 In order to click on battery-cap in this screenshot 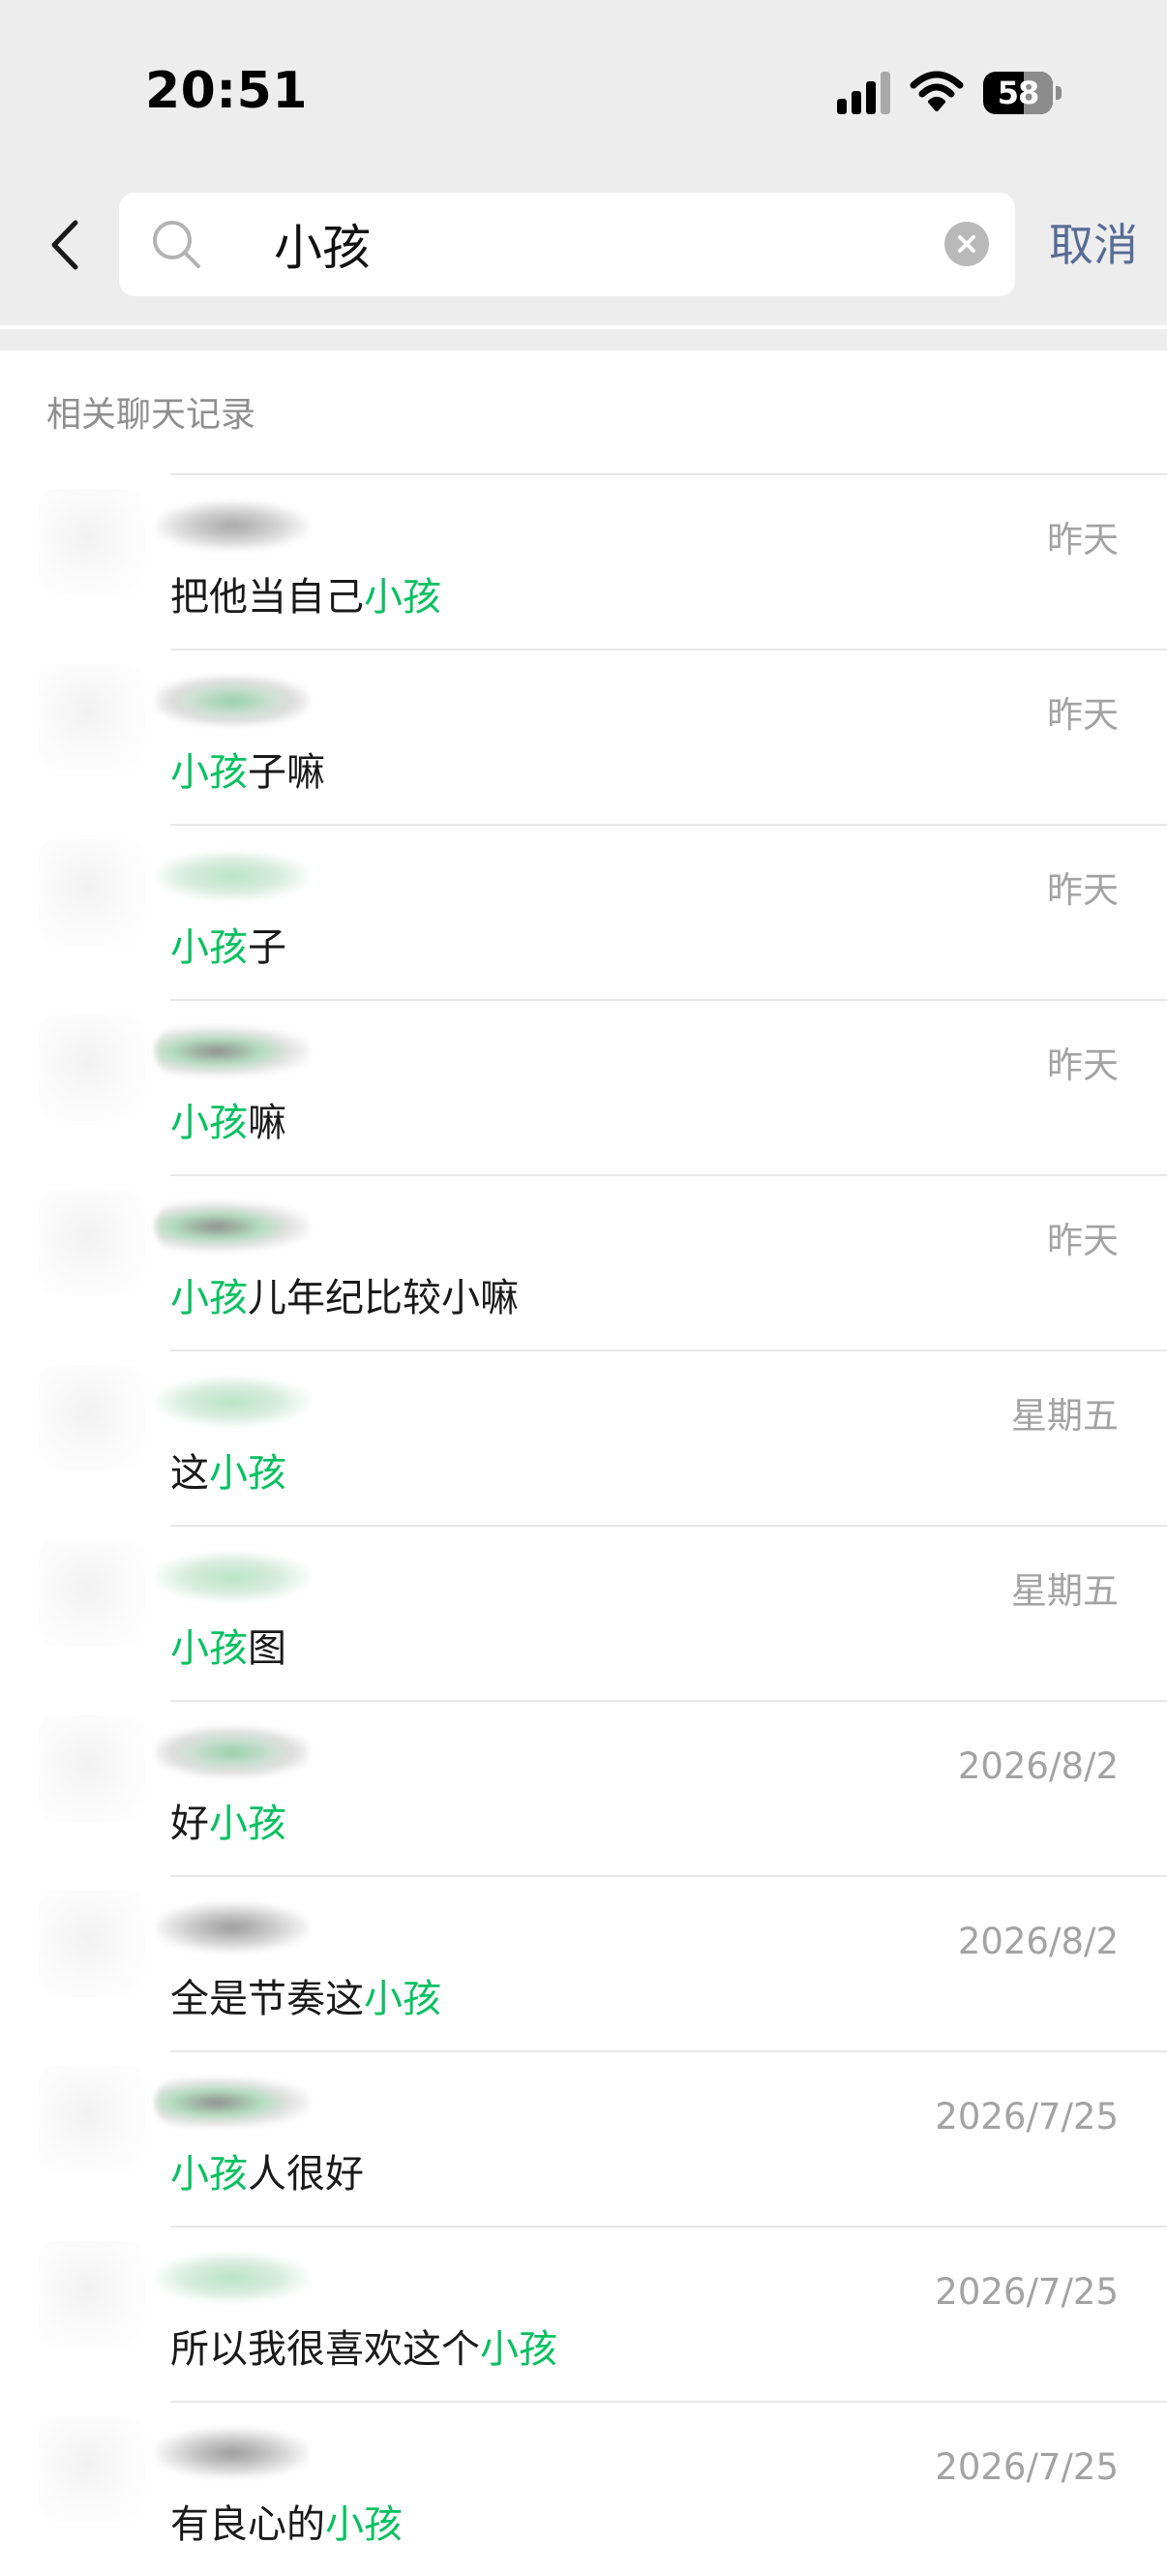, I will do `click(1059, 93)`.